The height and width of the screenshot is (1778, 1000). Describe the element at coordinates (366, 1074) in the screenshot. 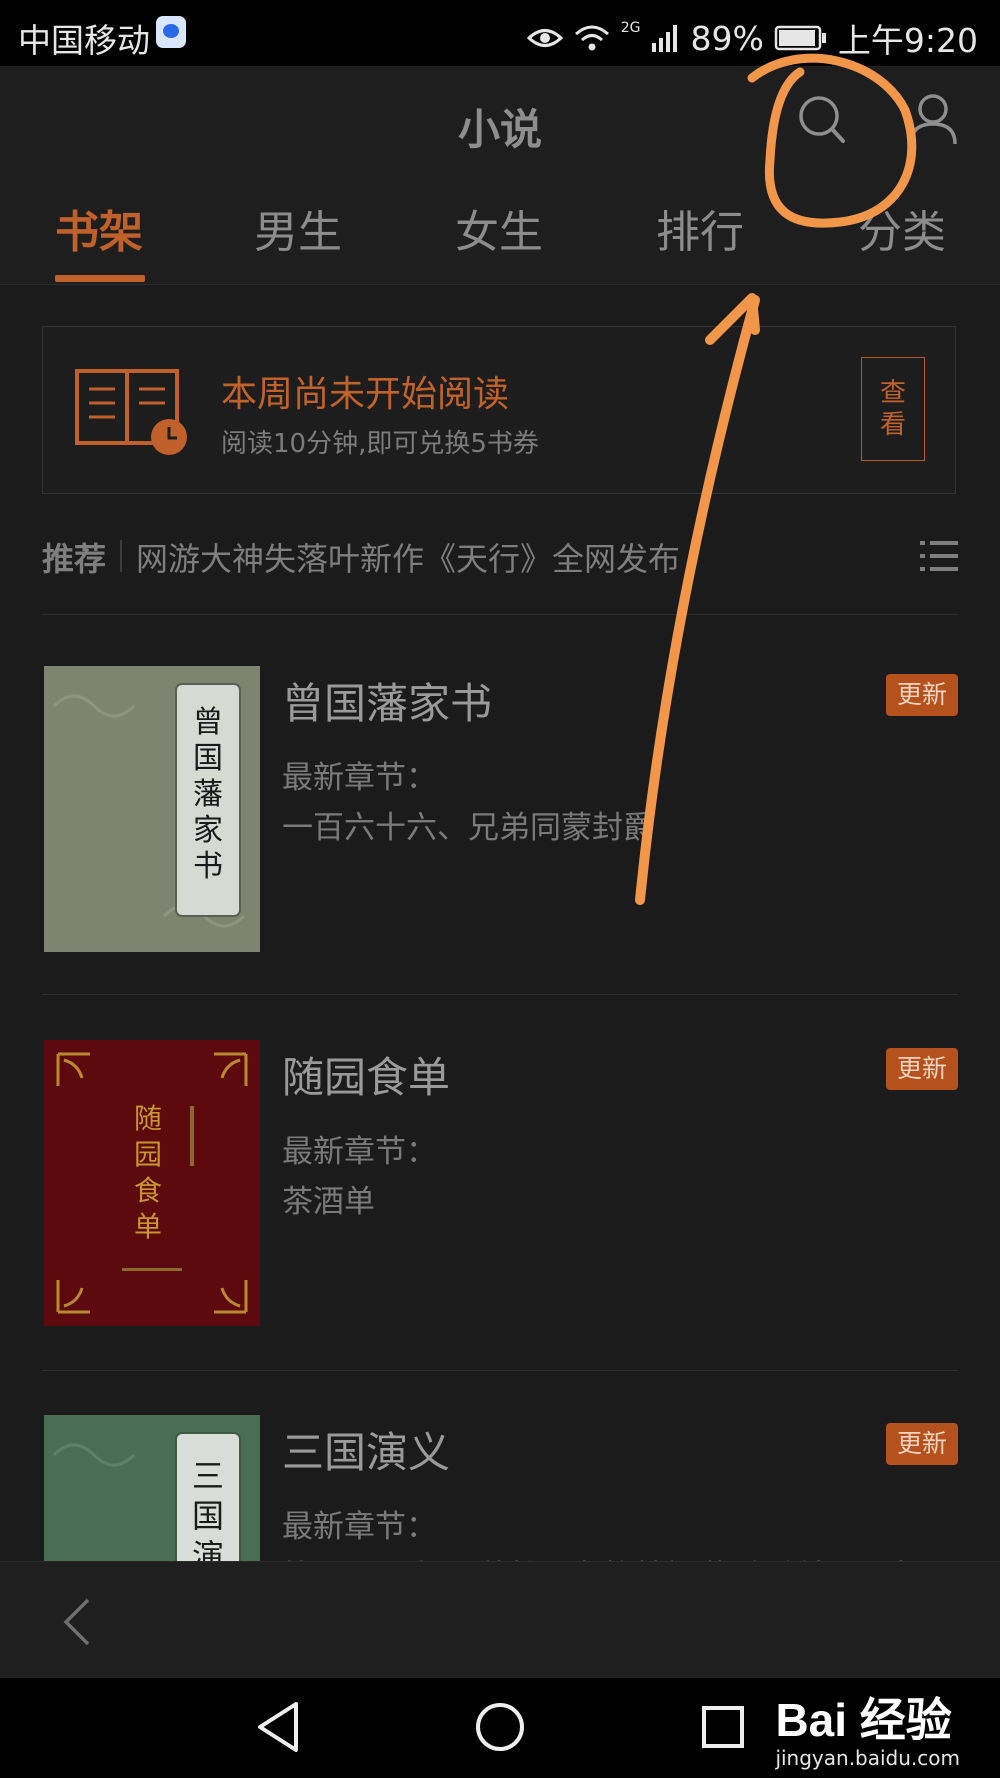

I see `book-title: 随园食单` at that location.